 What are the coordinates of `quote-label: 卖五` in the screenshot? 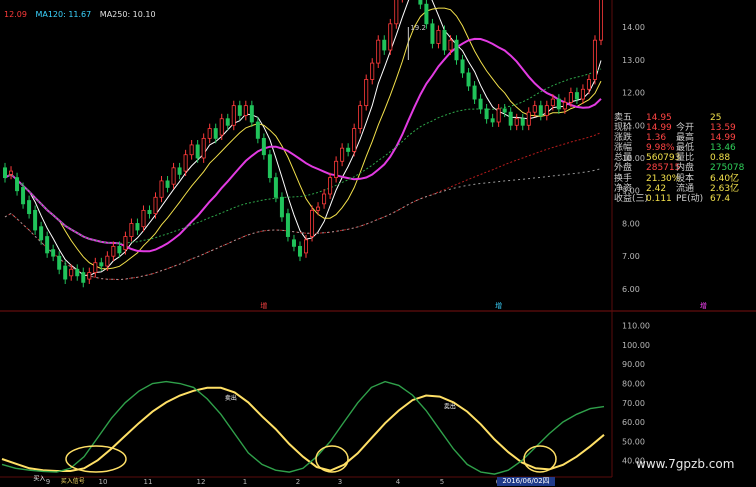 It's located at (623, 118).